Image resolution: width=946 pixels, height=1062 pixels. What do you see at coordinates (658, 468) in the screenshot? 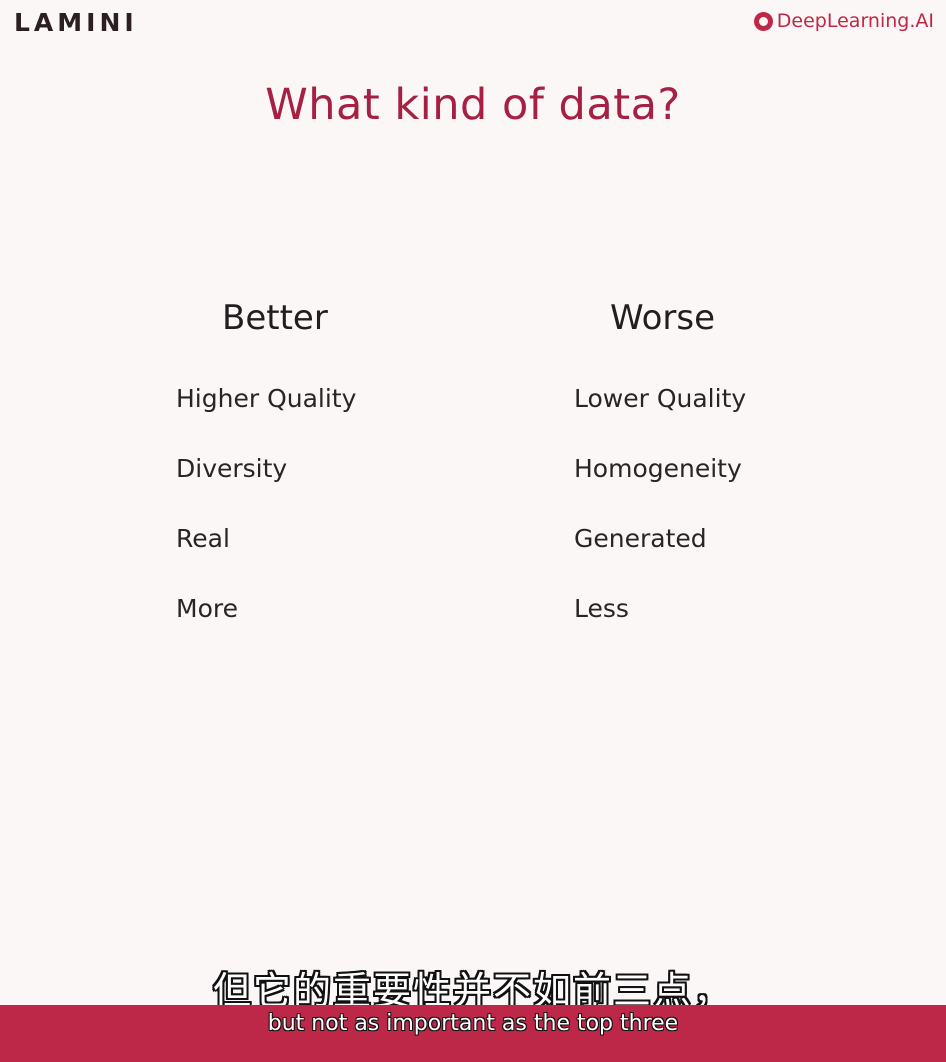
I see `list-item: Homogeneity` at bounding box center [658, 468].